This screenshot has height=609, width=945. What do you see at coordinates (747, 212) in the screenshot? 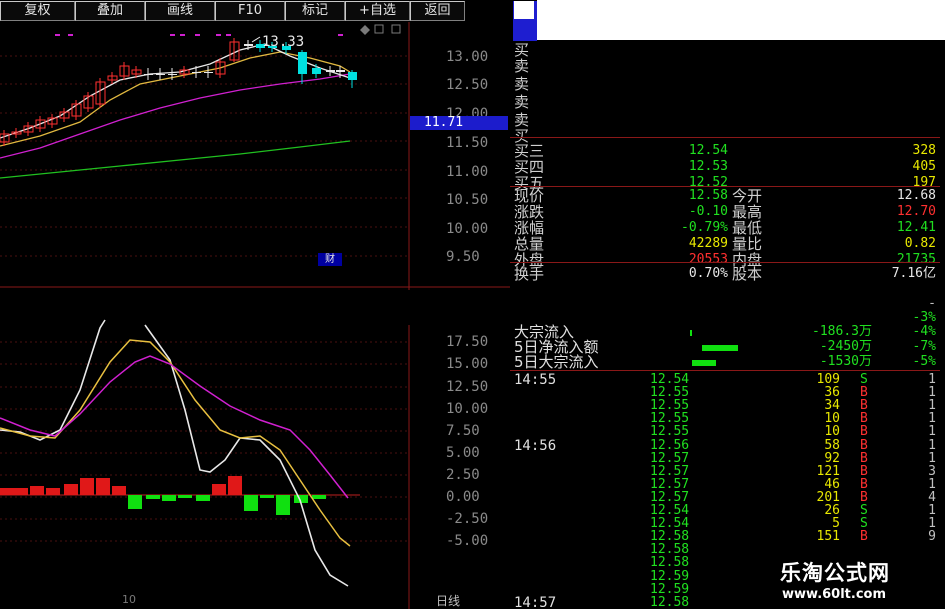
I see `quote-label: 最高` at bounding box center [747, 212].